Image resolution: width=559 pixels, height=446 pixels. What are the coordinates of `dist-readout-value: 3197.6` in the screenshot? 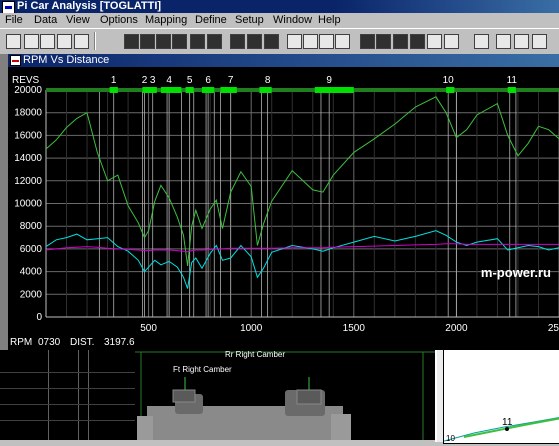 It's located at (119, 342).